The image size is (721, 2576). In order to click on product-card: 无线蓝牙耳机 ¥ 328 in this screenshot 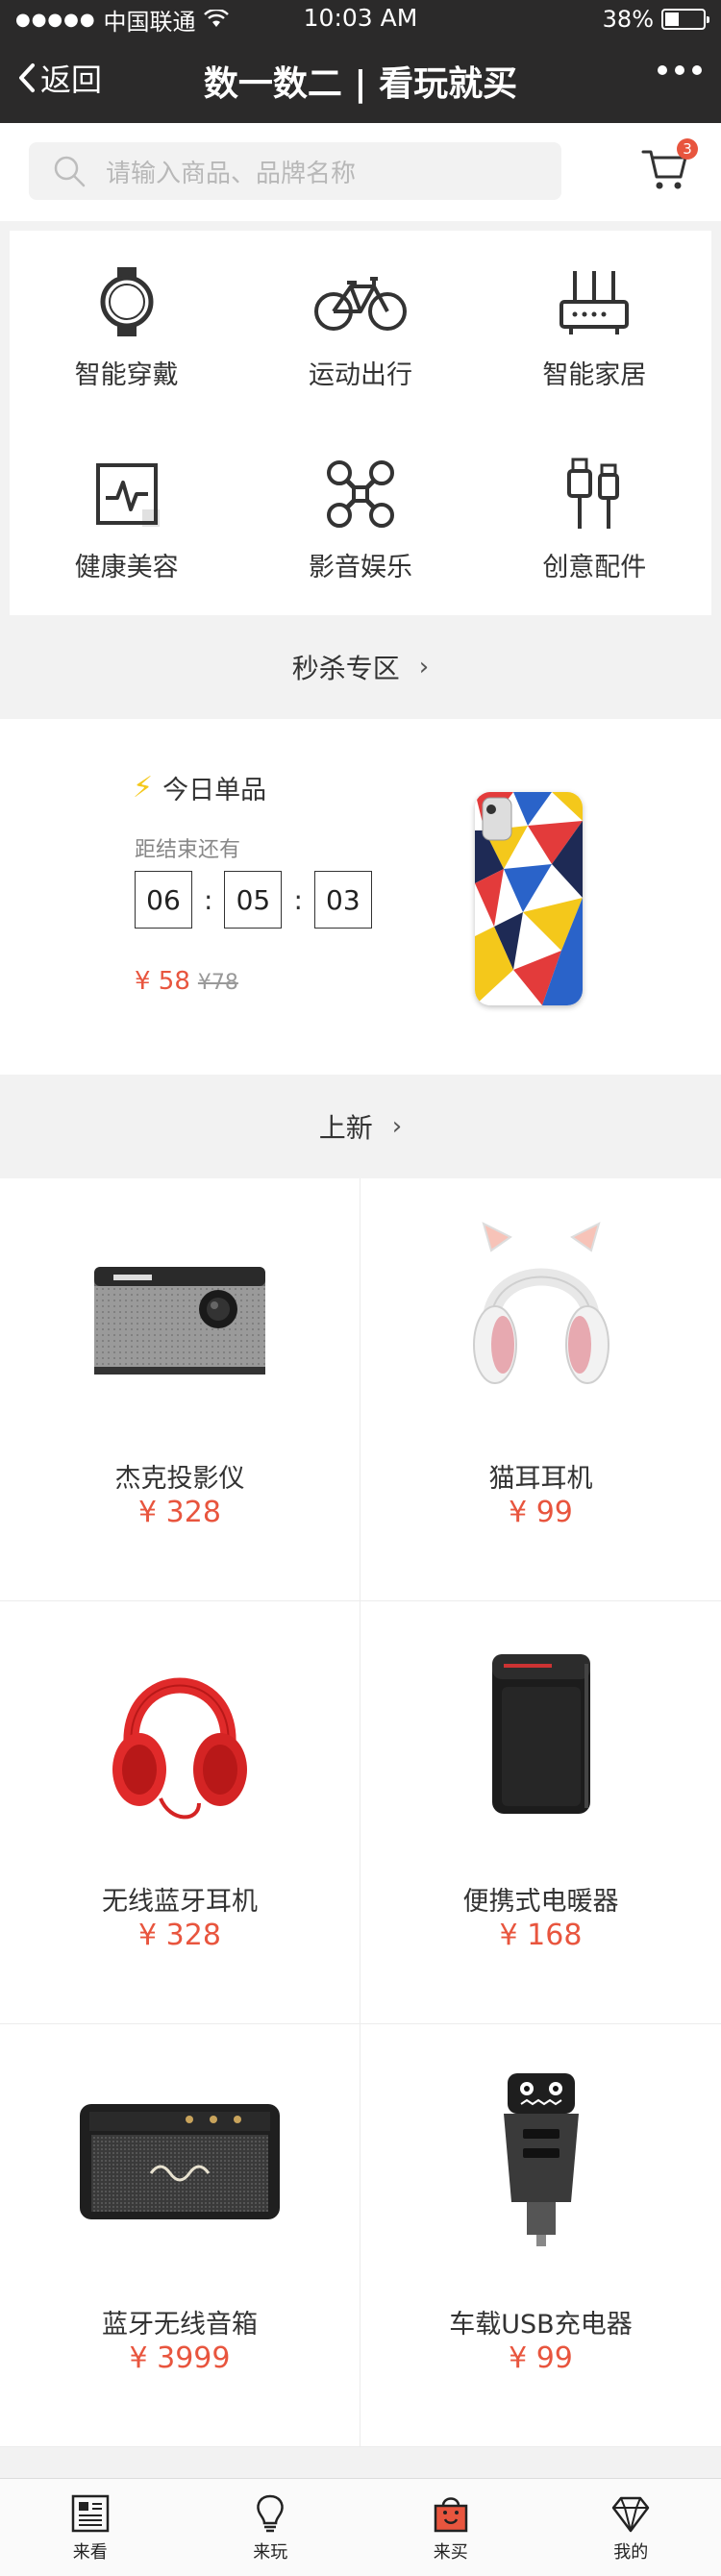, I will do `click(180, 1813)`.